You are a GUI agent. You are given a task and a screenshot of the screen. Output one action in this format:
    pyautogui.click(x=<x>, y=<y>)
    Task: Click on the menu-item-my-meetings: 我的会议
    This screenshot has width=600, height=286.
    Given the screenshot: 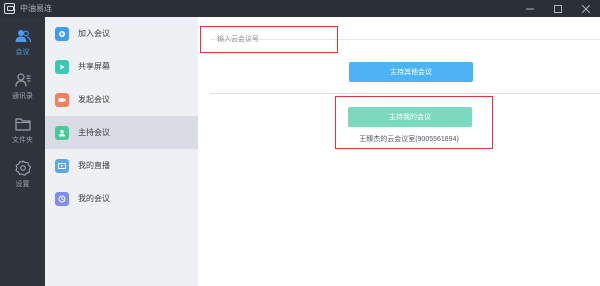 What is the action you would take?
    pyautogui.click(x=121, y=198)
    